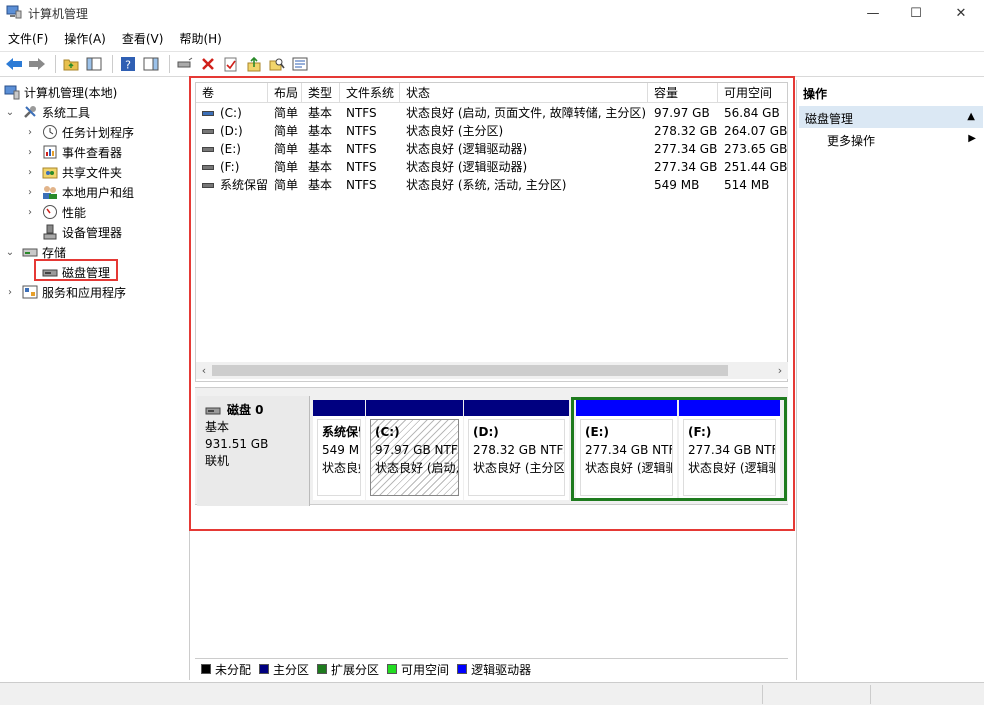 The image size is (984, 705). What do you see at coordinates (200, 38) in the screenshot?
I see `menu-help: 帮助(H)` at bounding box center [200, 38].